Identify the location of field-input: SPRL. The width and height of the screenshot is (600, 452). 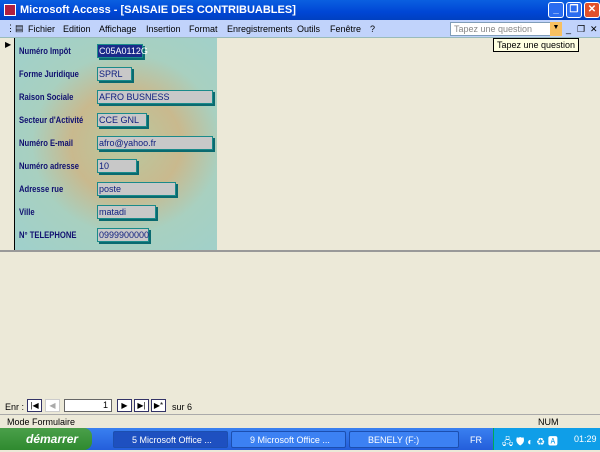
(114, 74).